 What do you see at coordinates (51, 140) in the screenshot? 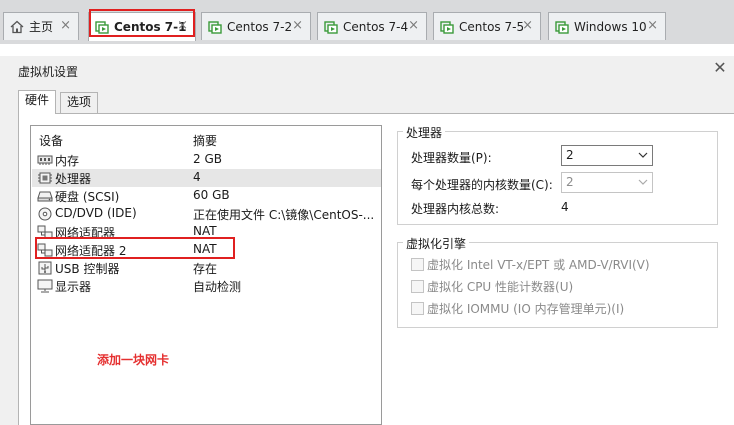
I see `device-column-header: 设备` at bounding box center [51, 140].